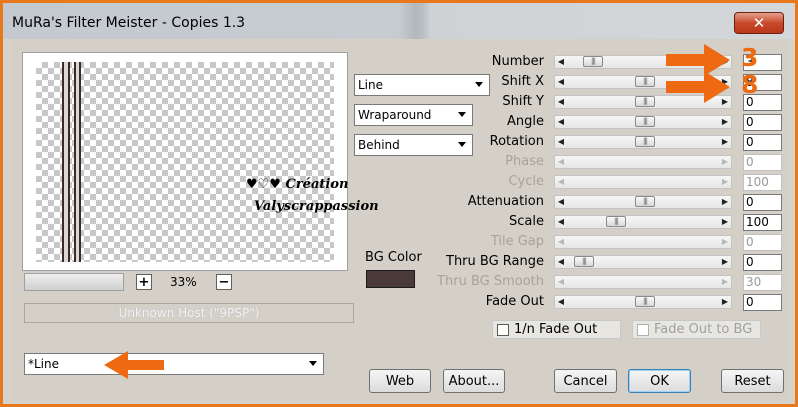 The width and height of the screenshot is (798, 407). I want to click on zoom-level: 33%, so click(183, 282).